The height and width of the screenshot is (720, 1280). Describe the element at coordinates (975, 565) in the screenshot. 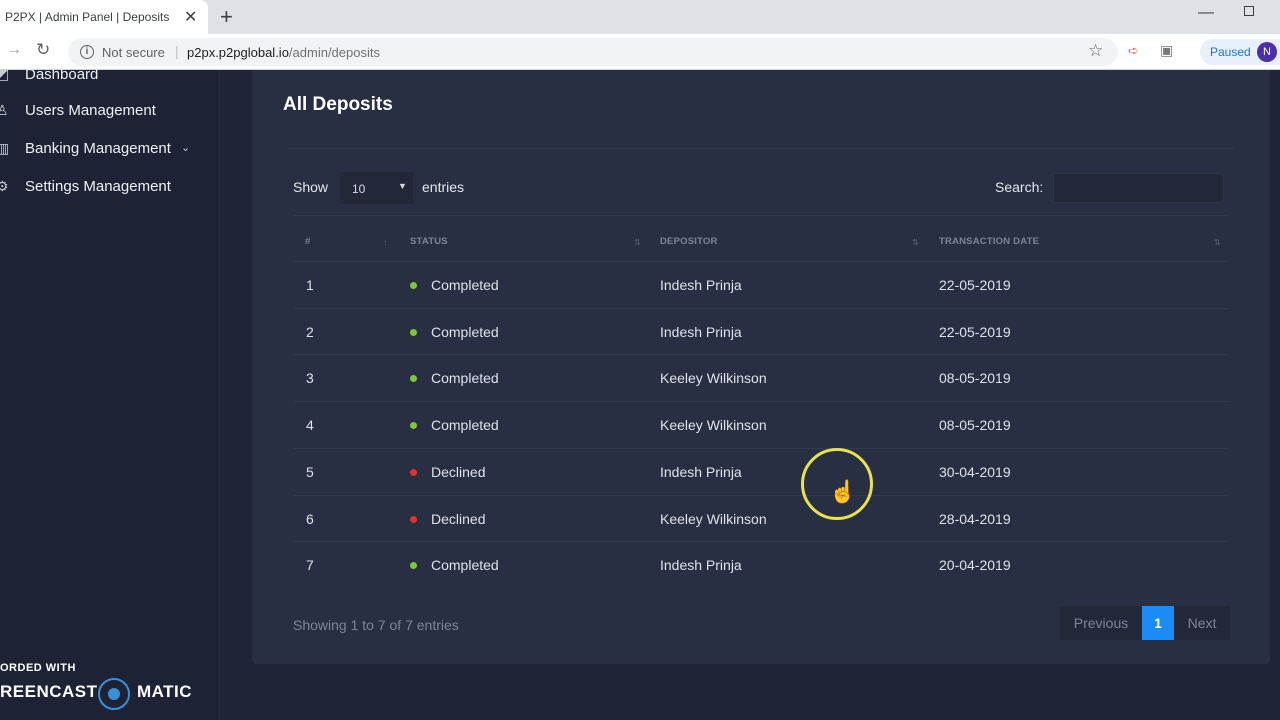

I see `transaction-date: 20-04-2019` at that location.